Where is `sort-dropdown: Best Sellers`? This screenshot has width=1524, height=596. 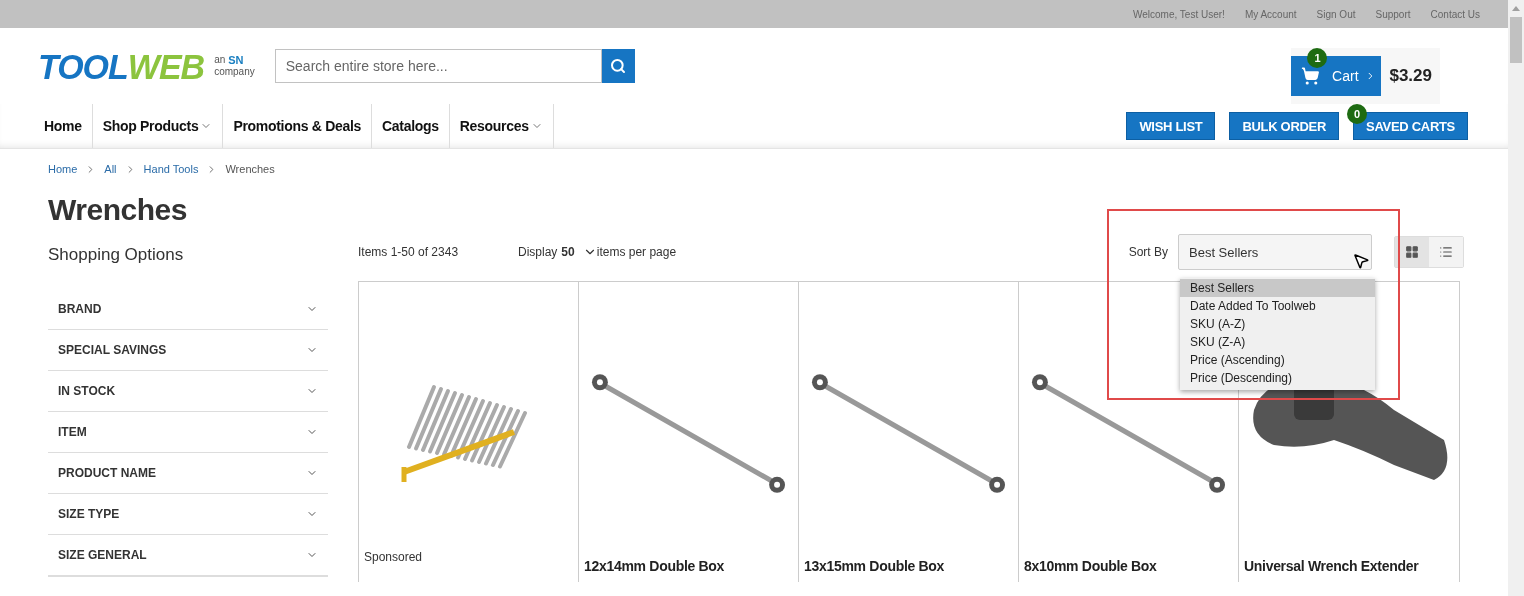
sort-dropdown: Best Sellers is located at coordinates (1275, 252).